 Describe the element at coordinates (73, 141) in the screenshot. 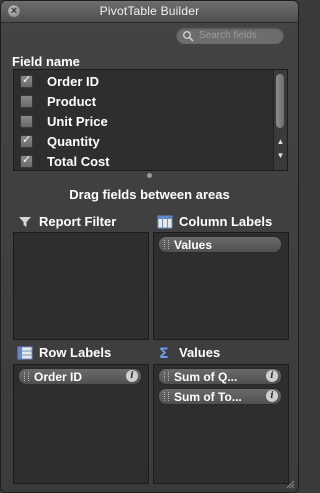

I see `field-label: Quantity` at that location.